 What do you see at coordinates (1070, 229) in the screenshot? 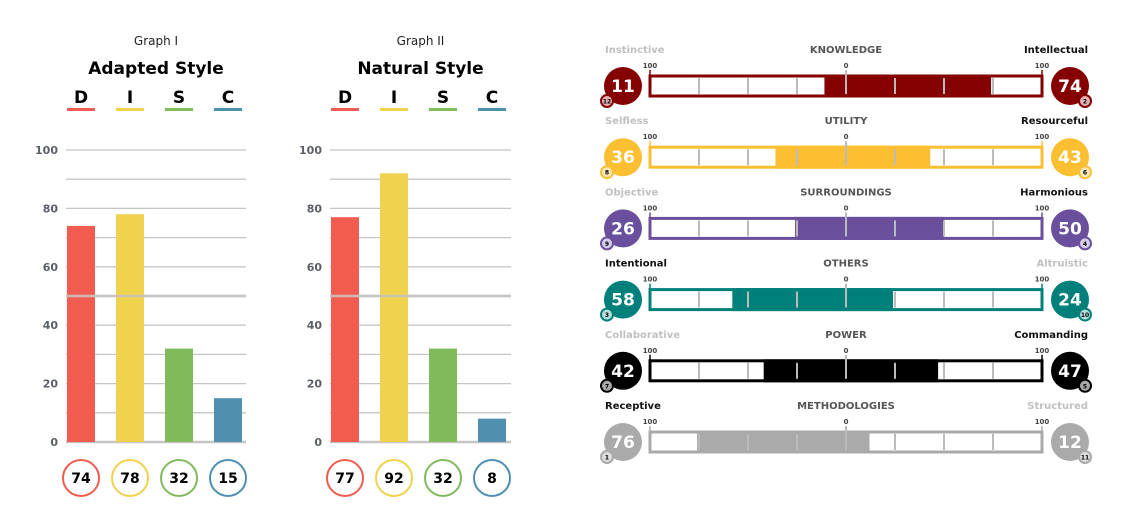
I see `right-score: 50` at bounding box center [1070, 229].